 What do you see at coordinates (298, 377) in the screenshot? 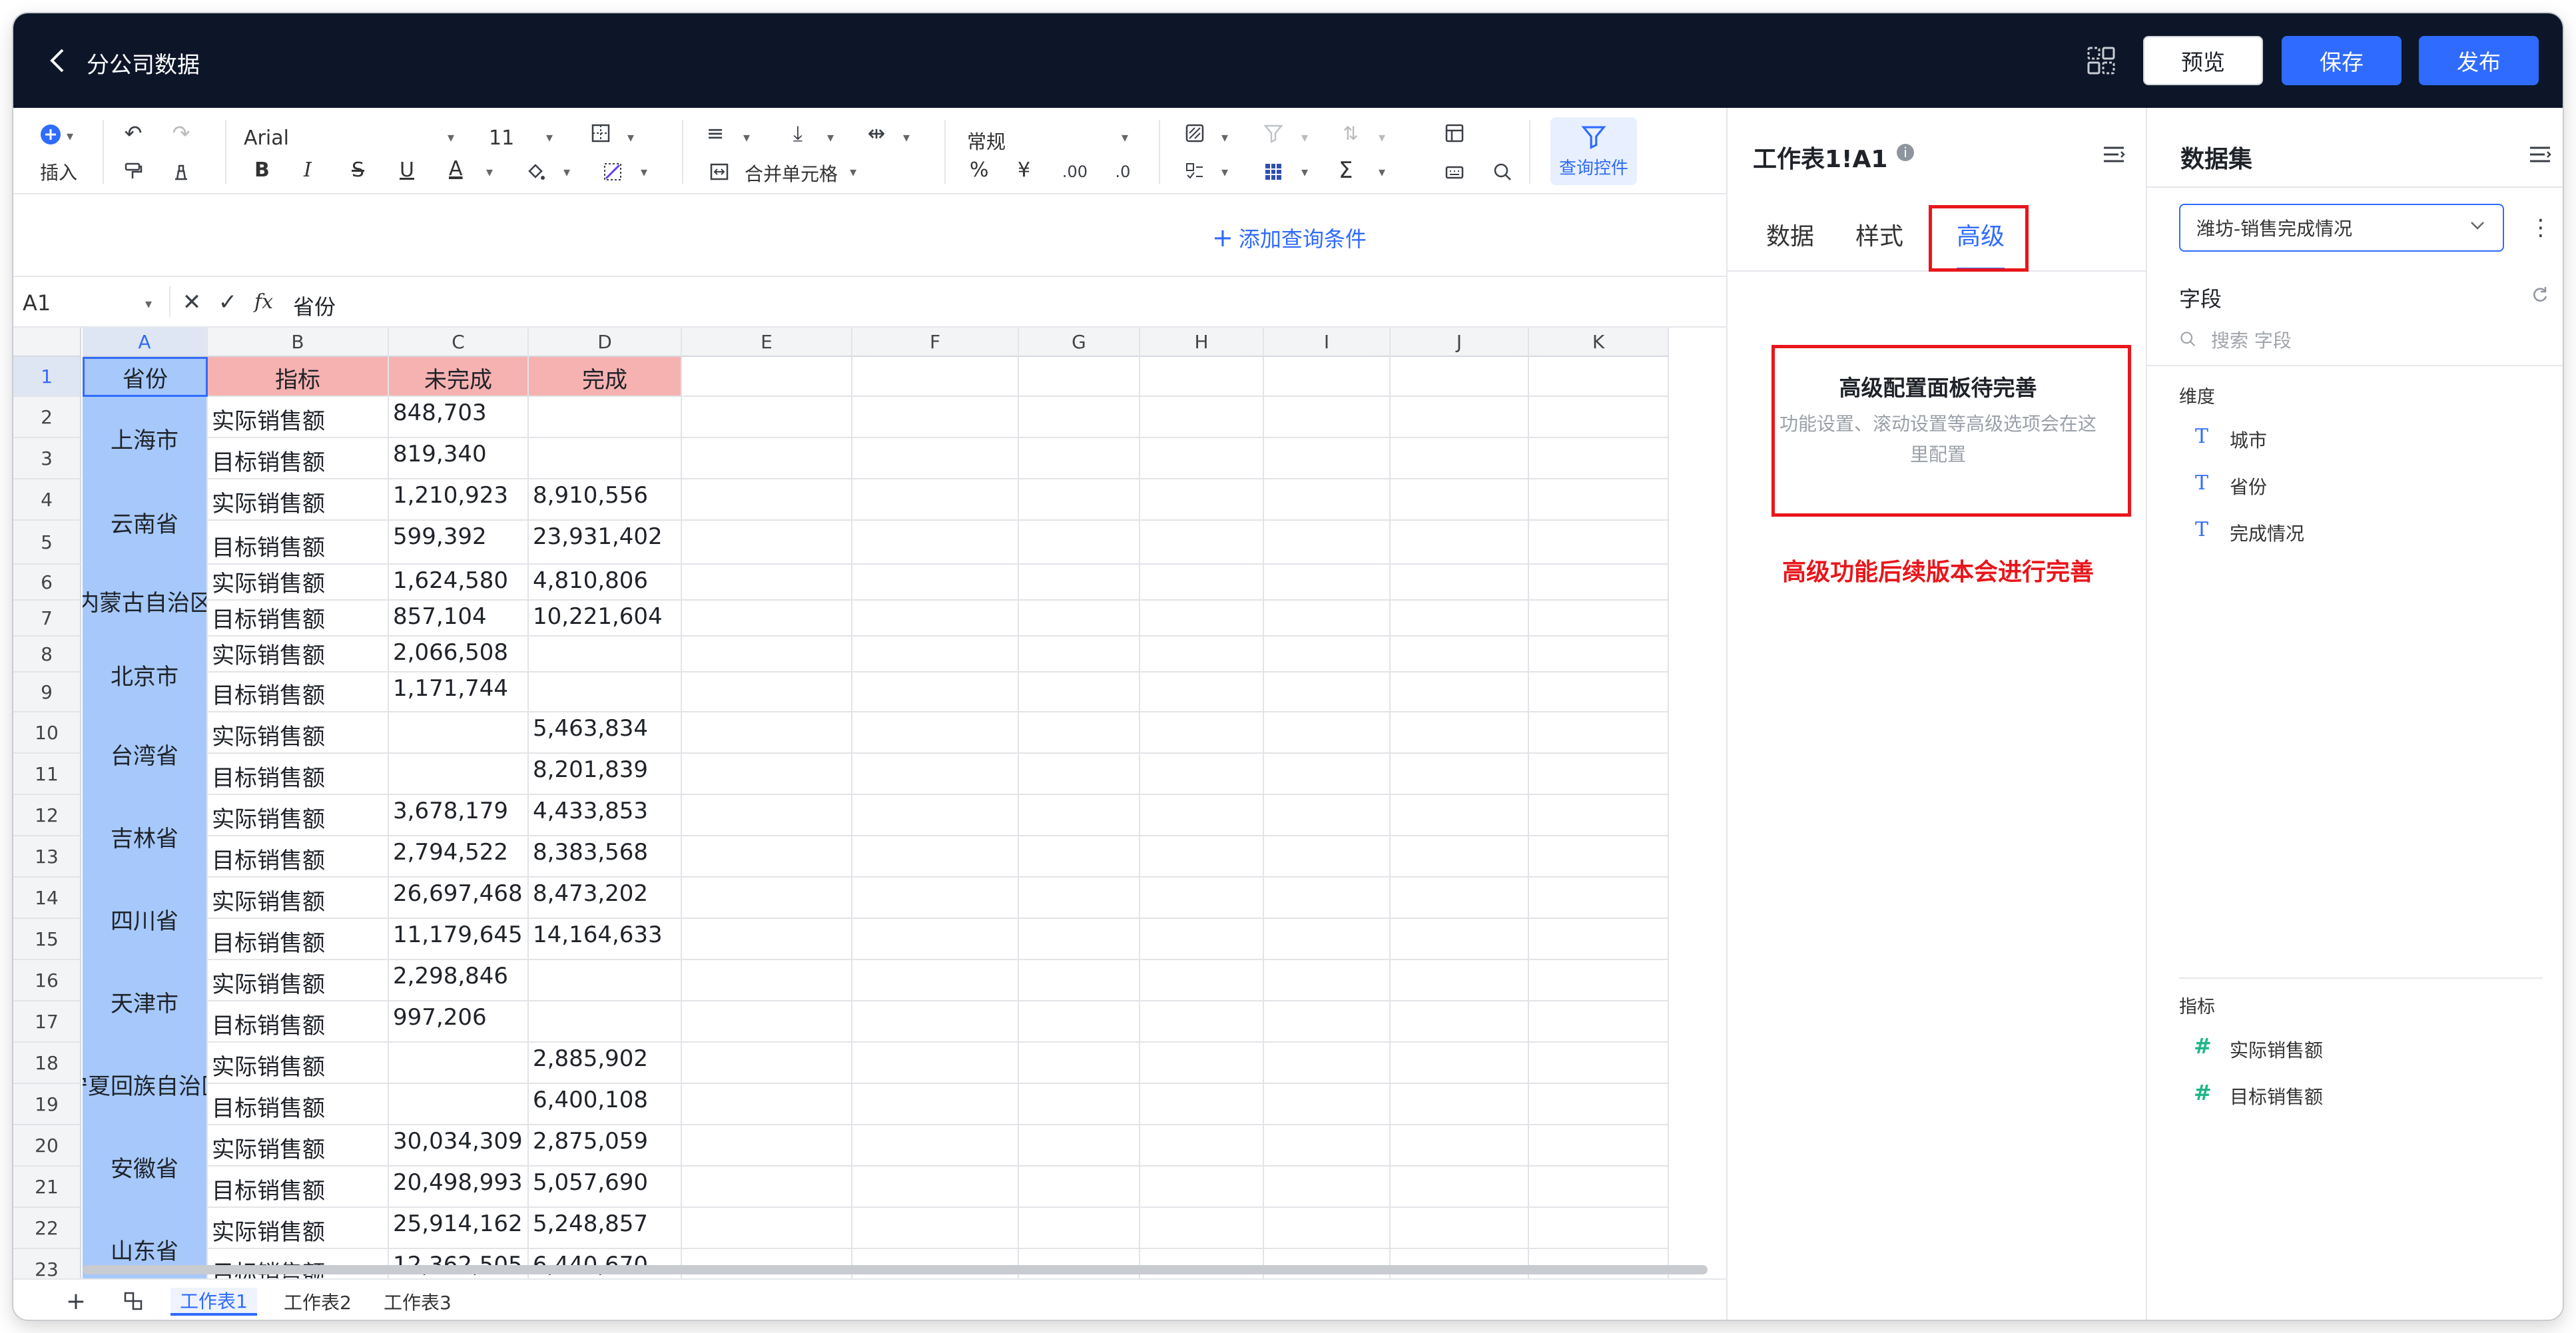
I see `header-cell: 指标` at bounding box center [298, 377].